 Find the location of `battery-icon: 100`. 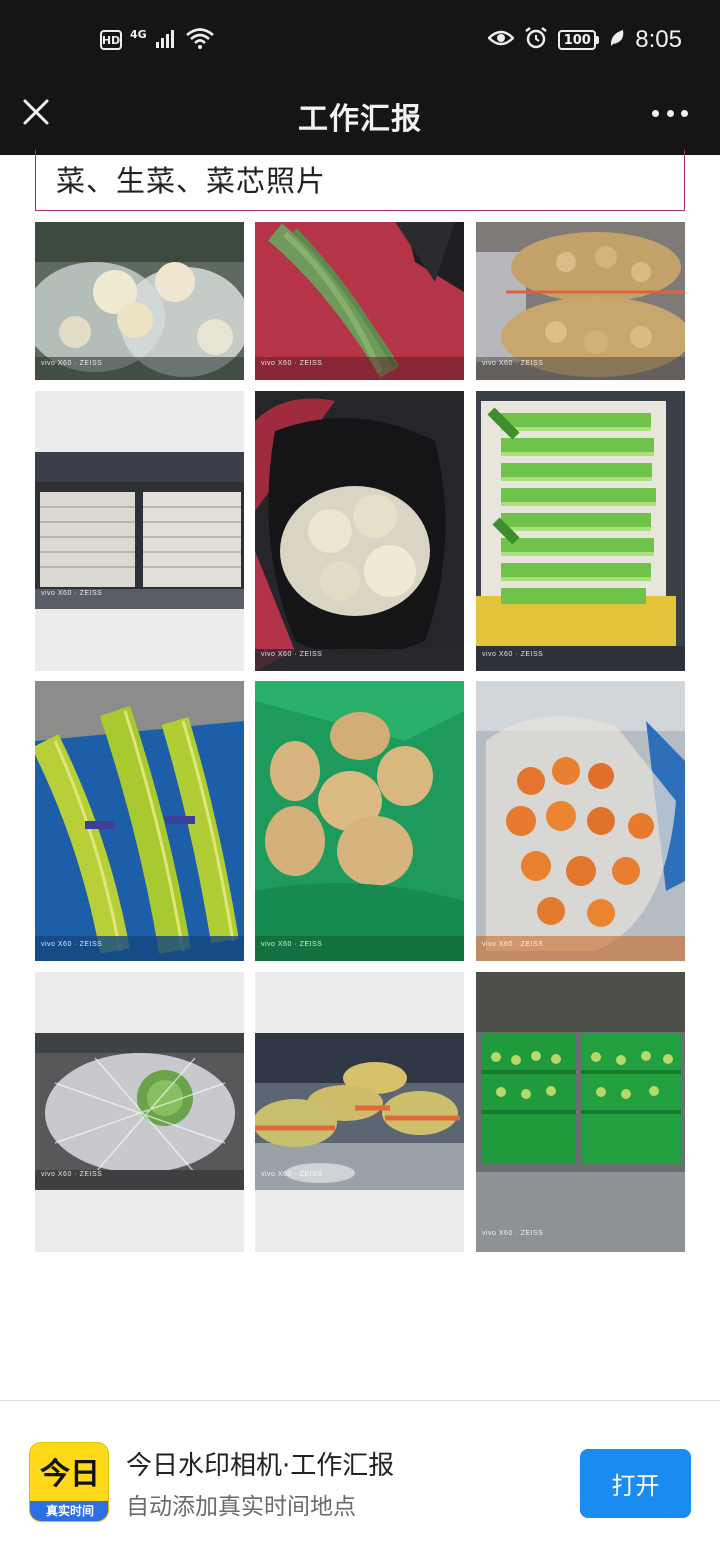

battery-icon: 100 is located at coordinates (579, 40).